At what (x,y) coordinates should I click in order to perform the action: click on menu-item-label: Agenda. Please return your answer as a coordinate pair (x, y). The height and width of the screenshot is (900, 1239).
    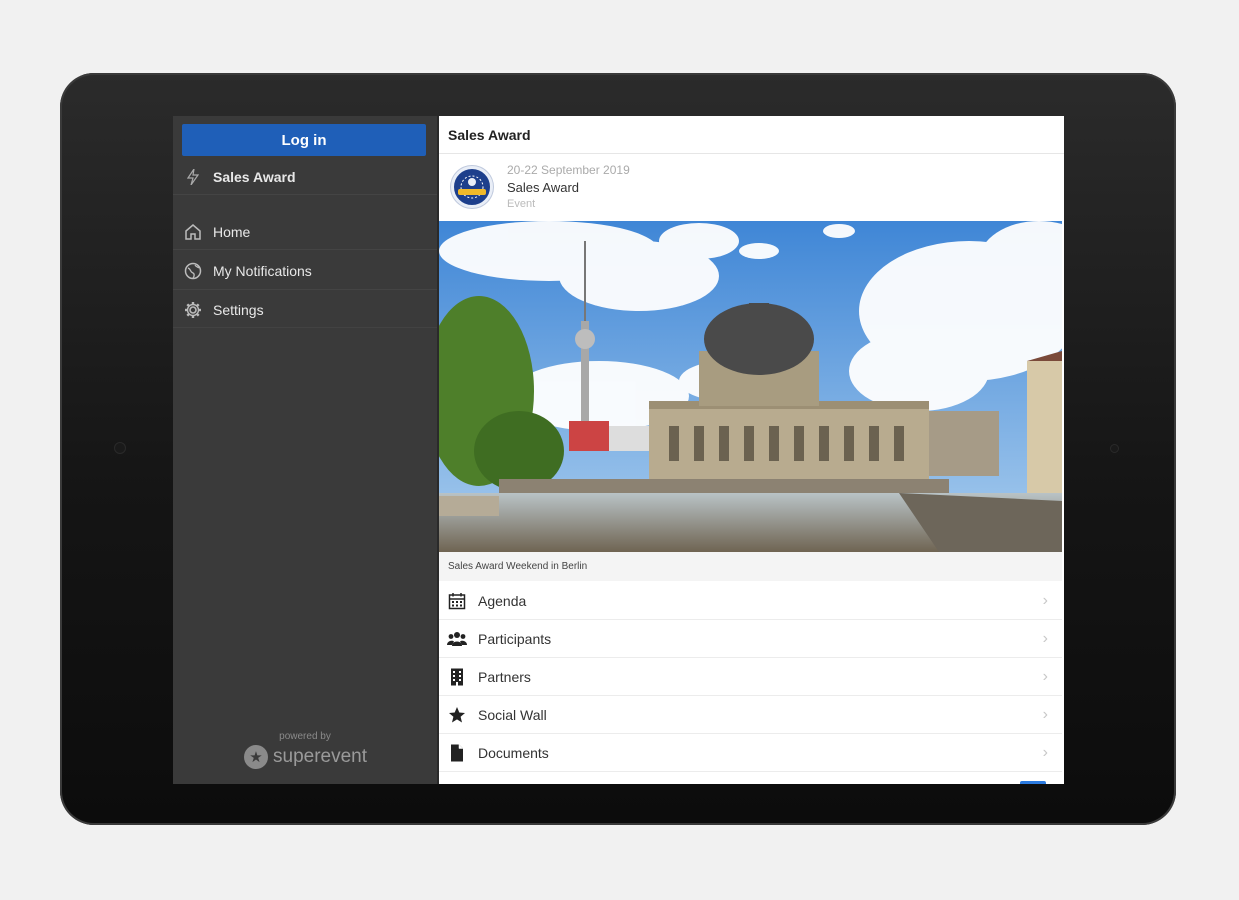
    Looking at the image, I should click on (502, 600).